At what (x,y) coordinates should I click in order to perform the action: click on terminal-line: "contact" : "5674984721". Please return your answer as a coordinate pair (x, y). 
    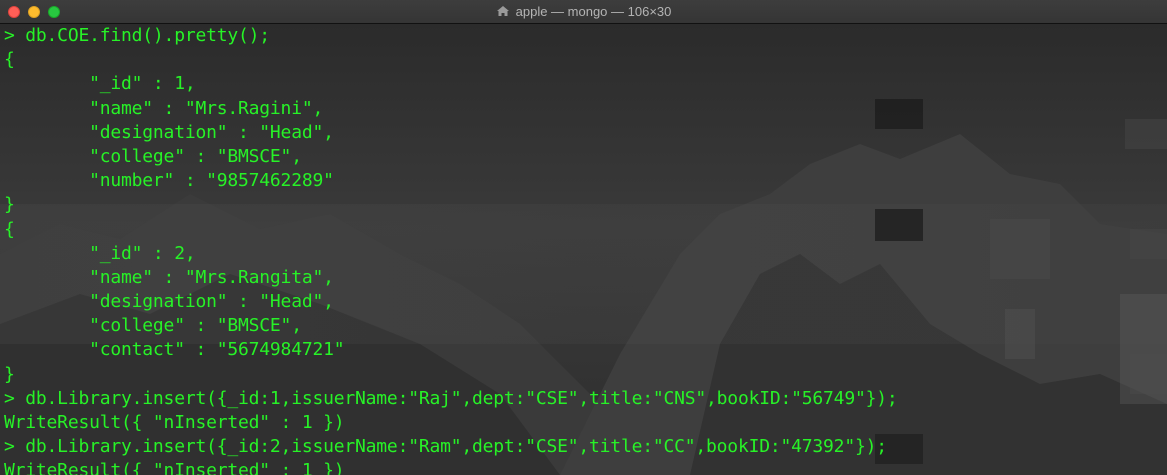
    Looking at the image, I should click on (174, 350).